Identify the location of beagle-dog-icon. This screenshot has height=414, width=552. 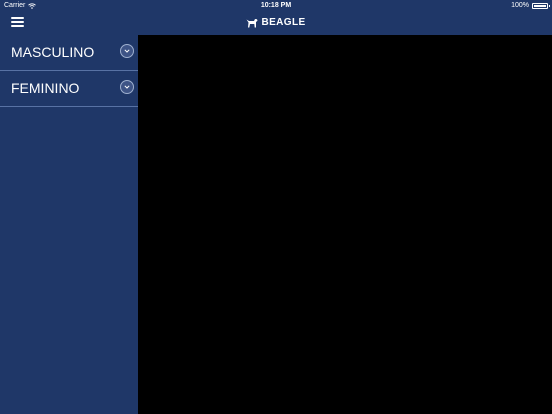
(252, 22).